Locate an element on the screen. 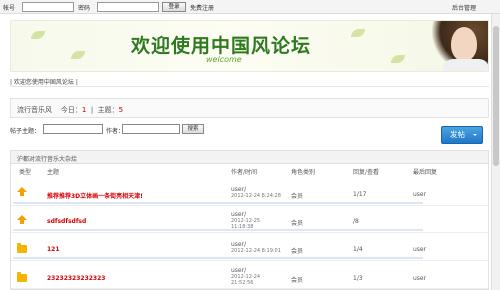  search-bar: 帖子主题： 作者： 搜索 is located at coordinates (125, 130).